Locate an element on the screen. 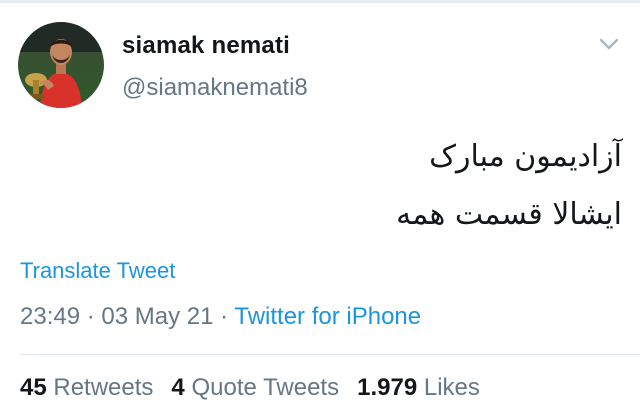  avatar-image is located at coordinates (61, 65).